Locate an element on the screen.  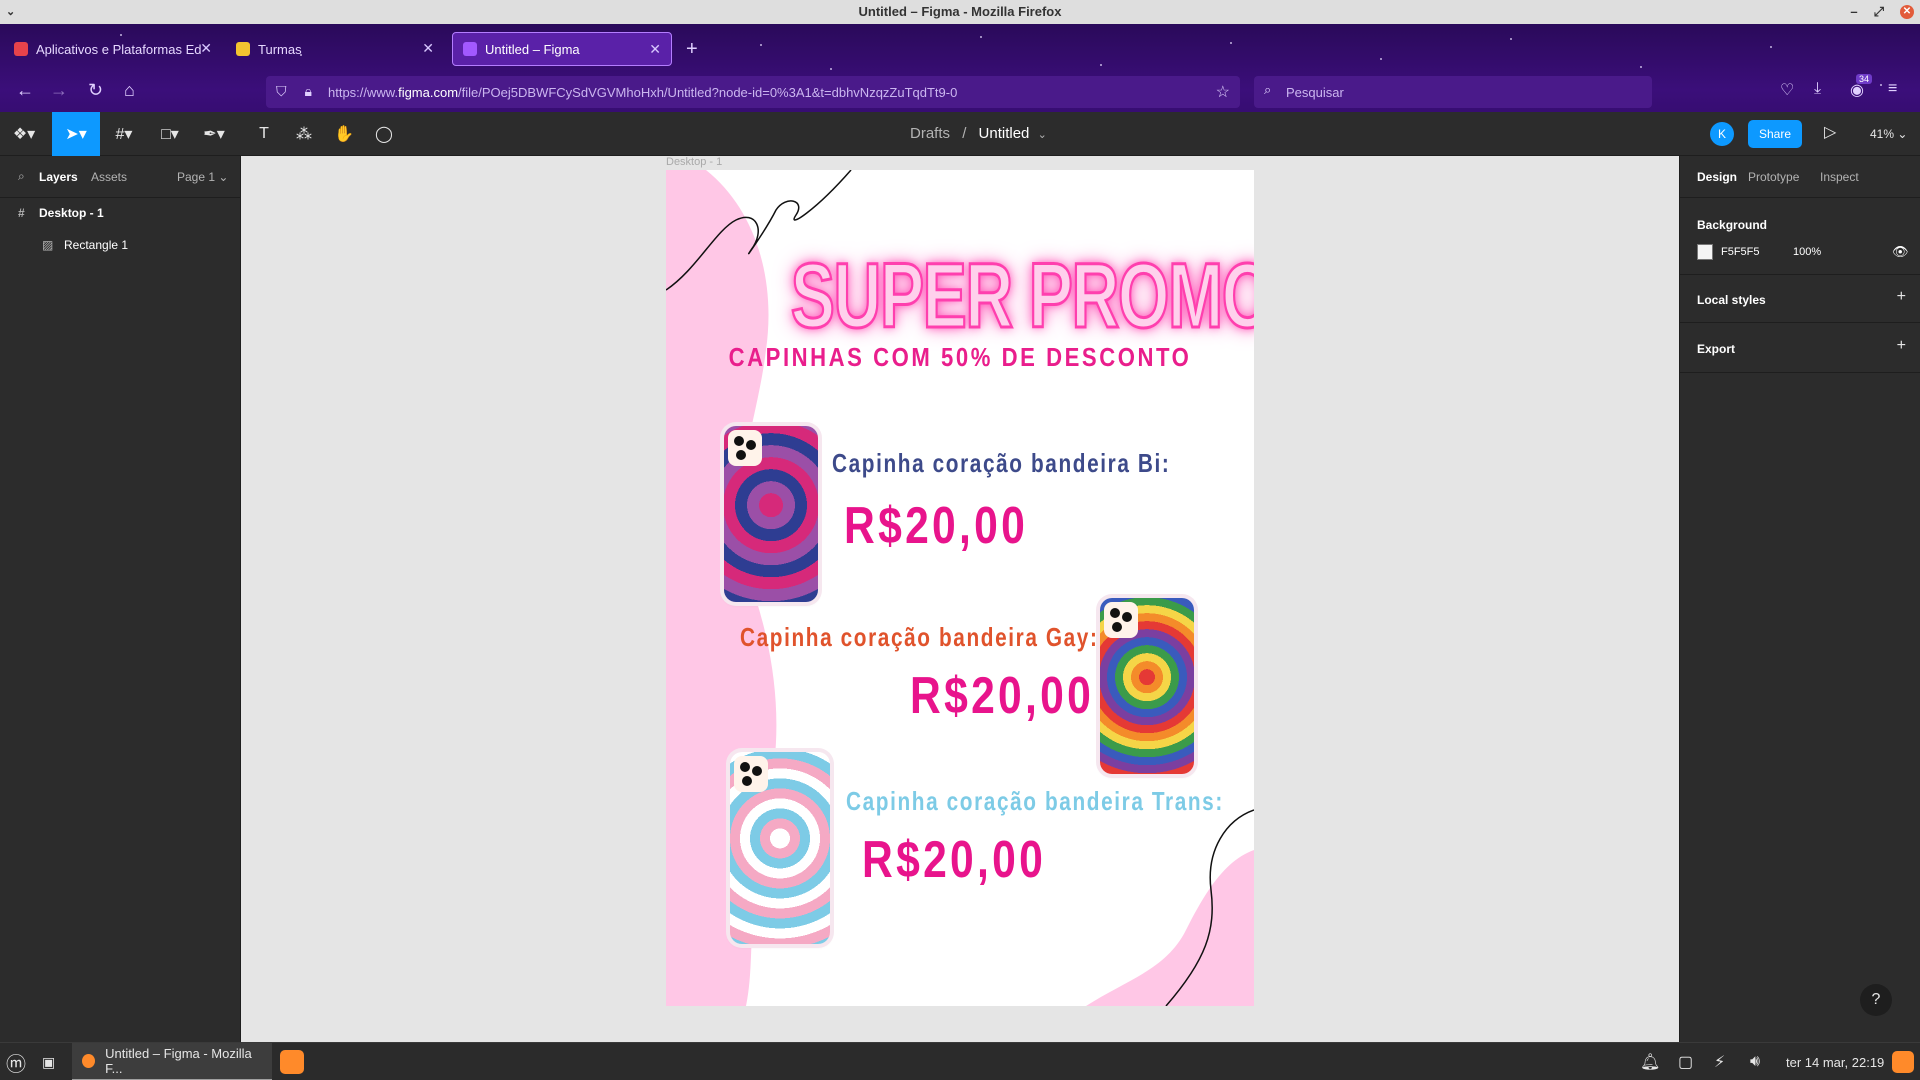
reload-icon: ↻ is located at coordinates (95, 90).